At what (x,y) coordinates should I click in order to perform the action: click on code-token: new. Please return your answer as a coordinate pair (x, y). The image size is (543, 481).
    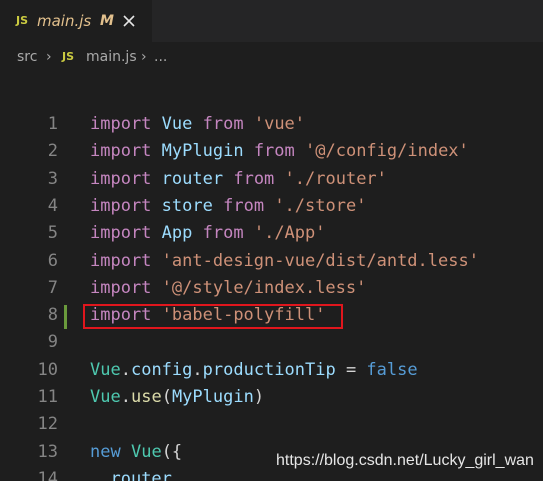
    Looking at the image, I should click on (105, 451).